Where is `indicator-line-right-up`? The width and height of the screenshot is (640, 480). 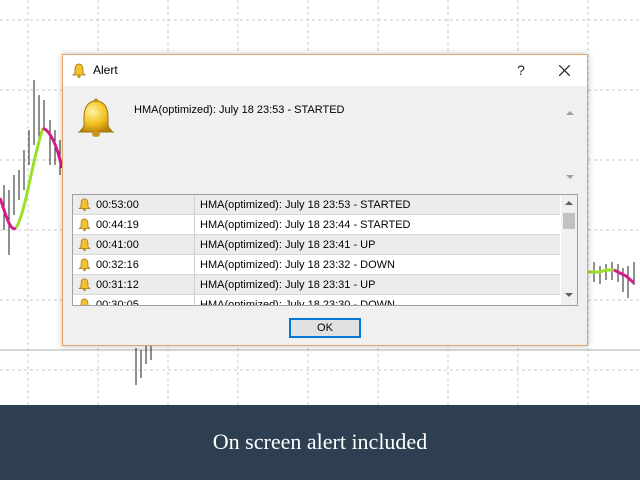
indicator-line-right-up is located at coordinates (601, 271).